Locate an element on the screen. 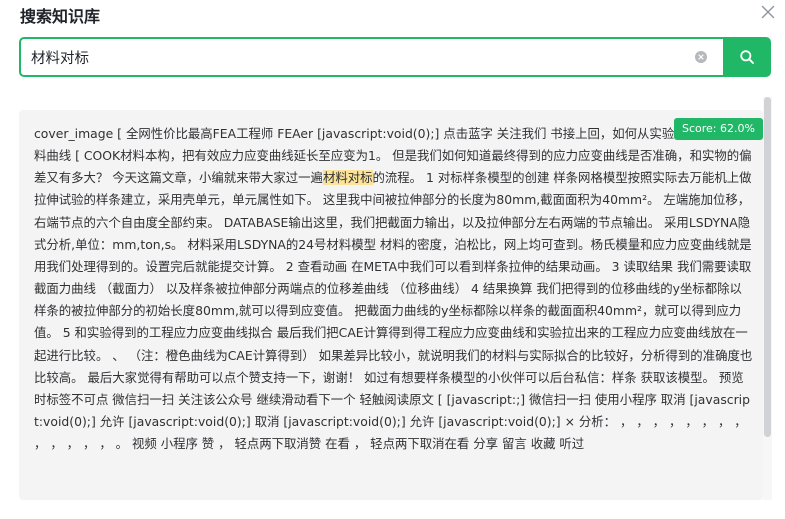 Image resolution: width=785 pixels, height=519 pixels. dialog-title: 搜索知识库 is located at coordinates (60, 16).